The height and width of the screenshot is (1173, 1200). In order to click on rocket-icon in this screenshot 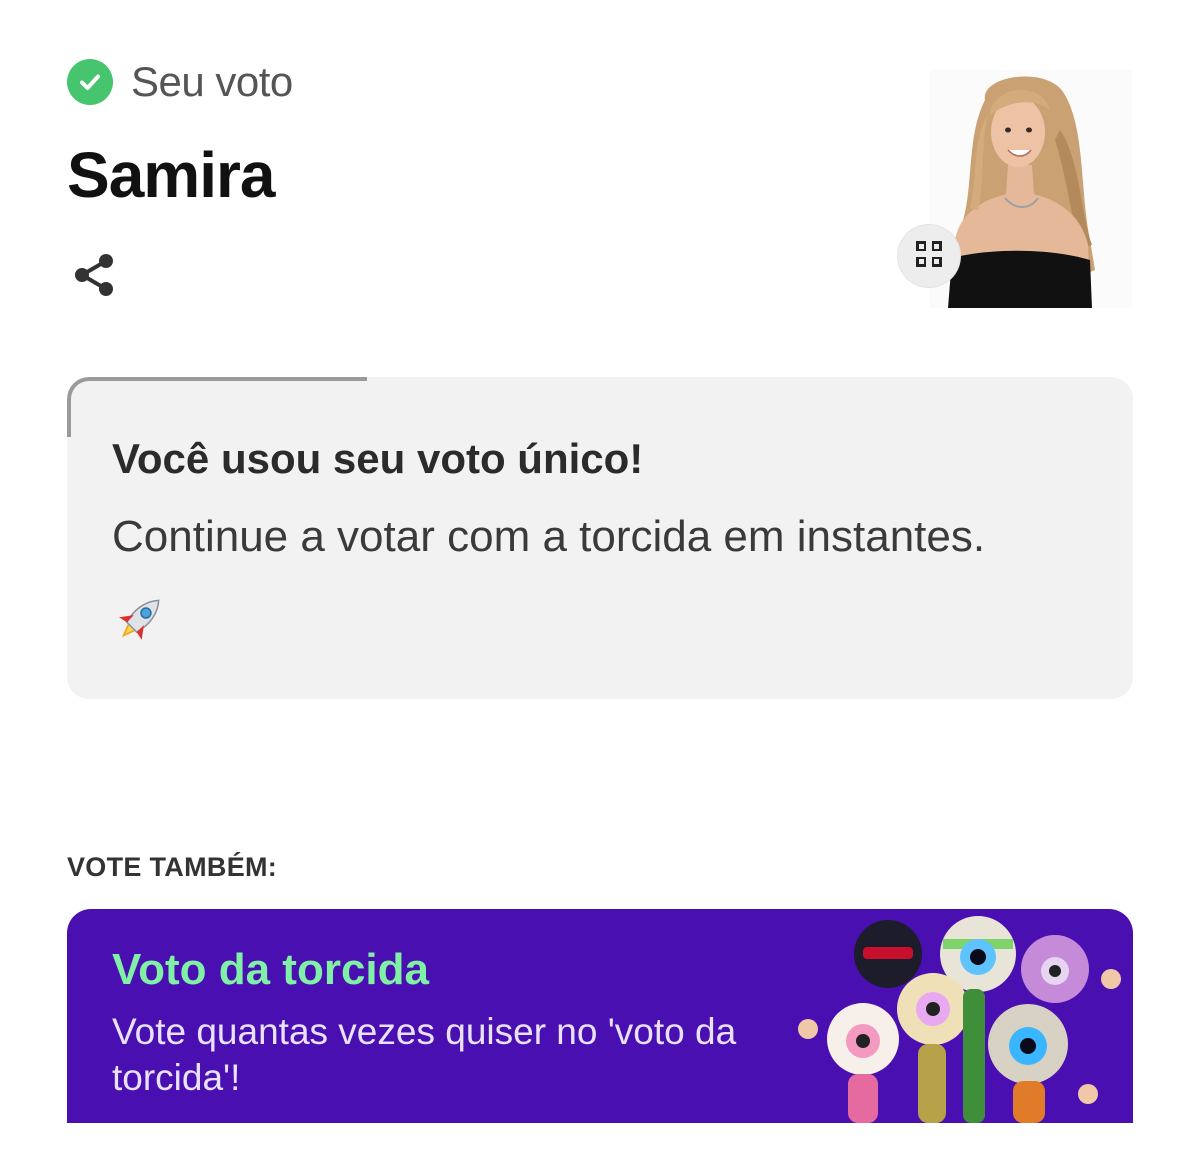, I will do `click(141, 618)`.